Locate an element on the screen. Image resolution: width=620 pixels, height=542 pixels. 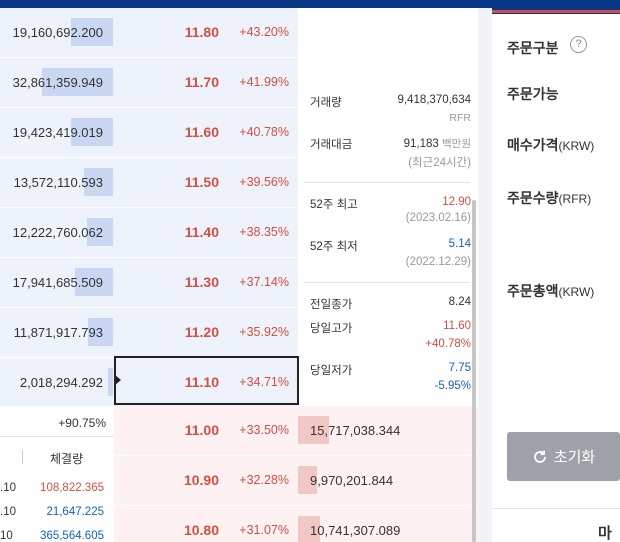
ask-qty: 17,941,685.509 is located at coordinates (57, 282).